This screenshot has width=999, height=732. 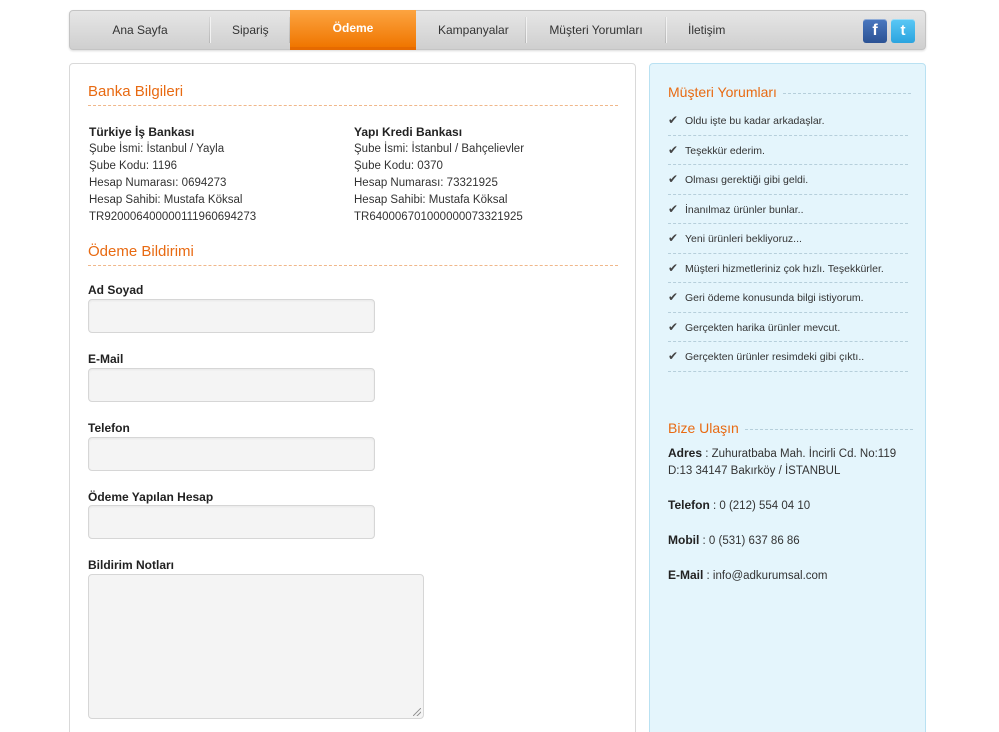 I want to click on bank-branch-code: Şube Kodu: 0370, so click(x=398, y=166).